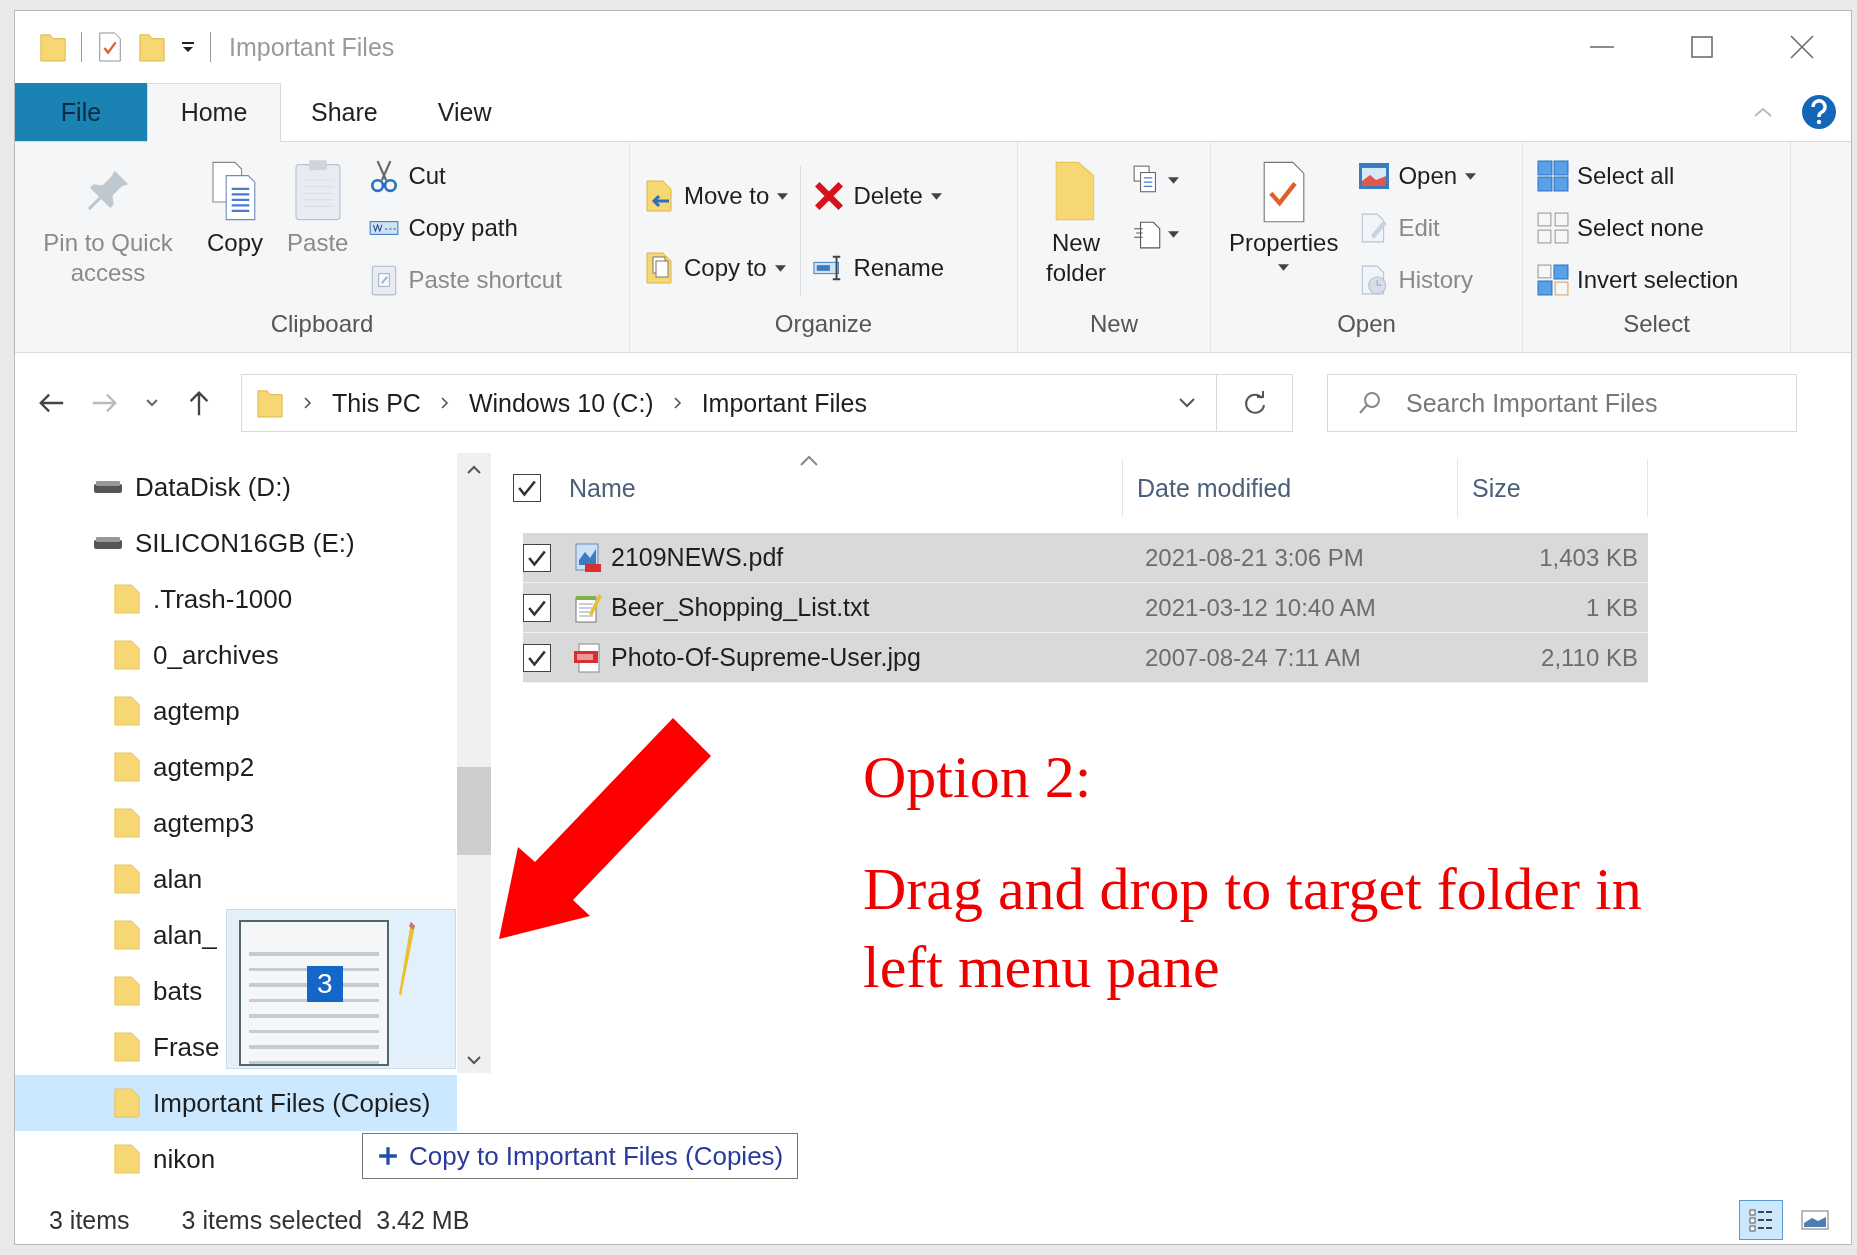 Image resolution: width=1857 pixels, height=1255 pixels. I want to click on file-name: Photo-Of-Supreme-User.jpg, so click(766, 657).